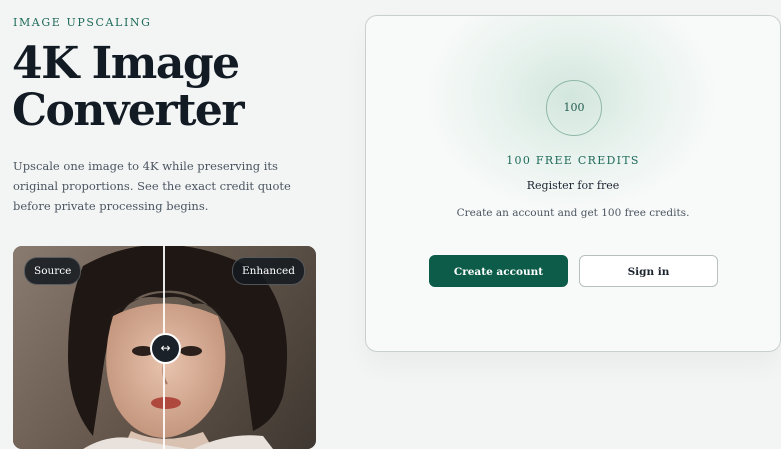 The width and height of the screenshot is (781, 449). I want to click on eyebrow-label: IMAGE UPSCALING, so click(82, 22).